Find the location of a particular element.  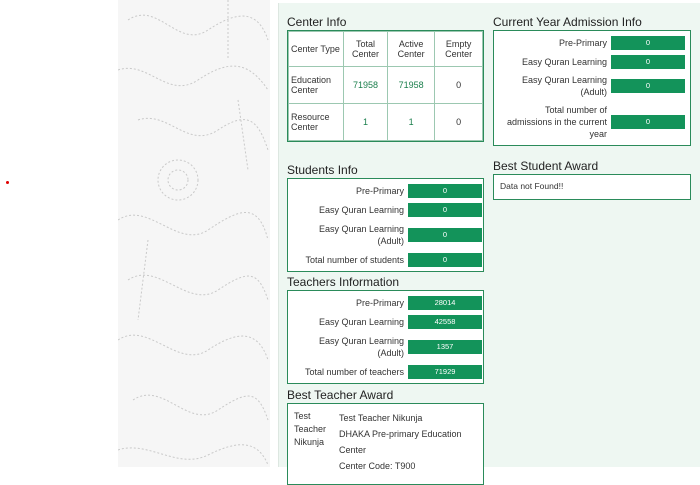

students-easy-quran-adult: Easy Quran Learning (Adult) 0 is located at coordinates (387, 234).